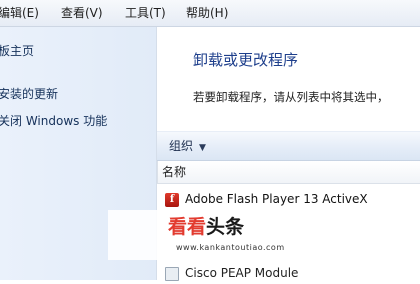 The width and height of the screenshot is (420, 284). I want to click on watermark: 看看头条 www.kankantoutiao.com, so click(235, 235).